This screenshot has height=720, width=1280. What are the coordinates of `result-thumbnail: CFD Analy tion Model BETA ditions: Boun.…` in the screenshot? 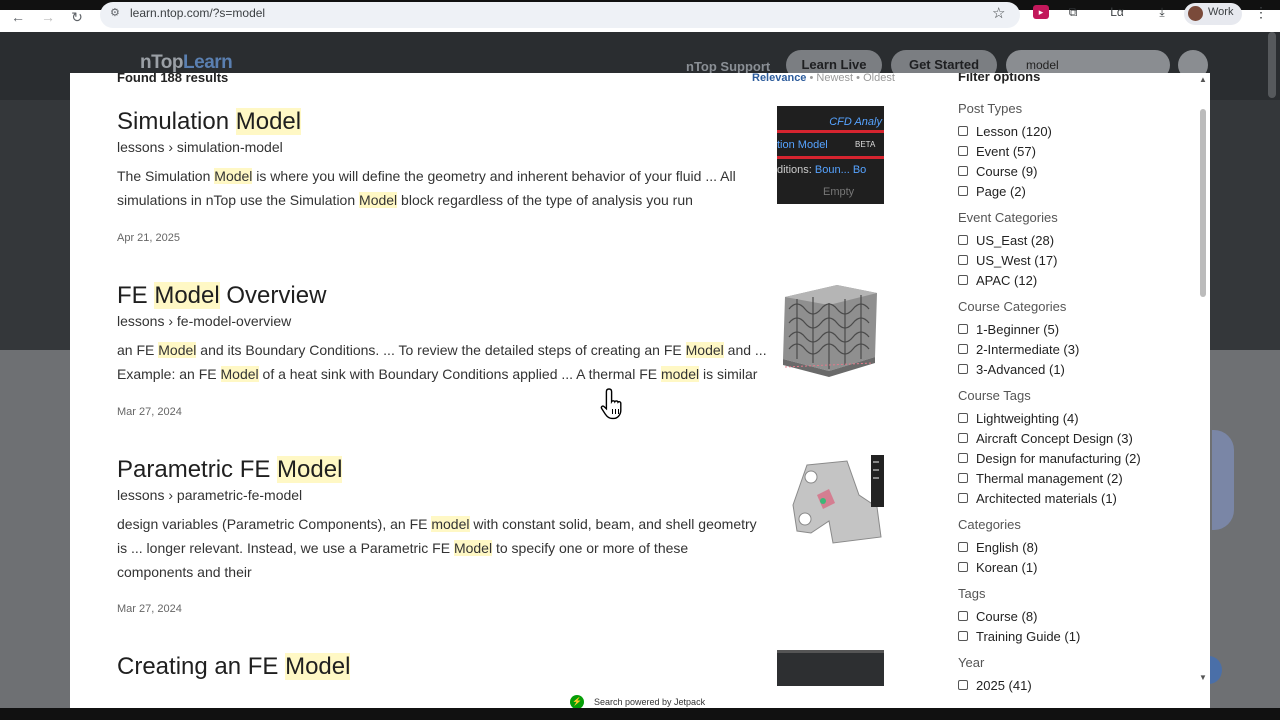 It's located at (830, 155).